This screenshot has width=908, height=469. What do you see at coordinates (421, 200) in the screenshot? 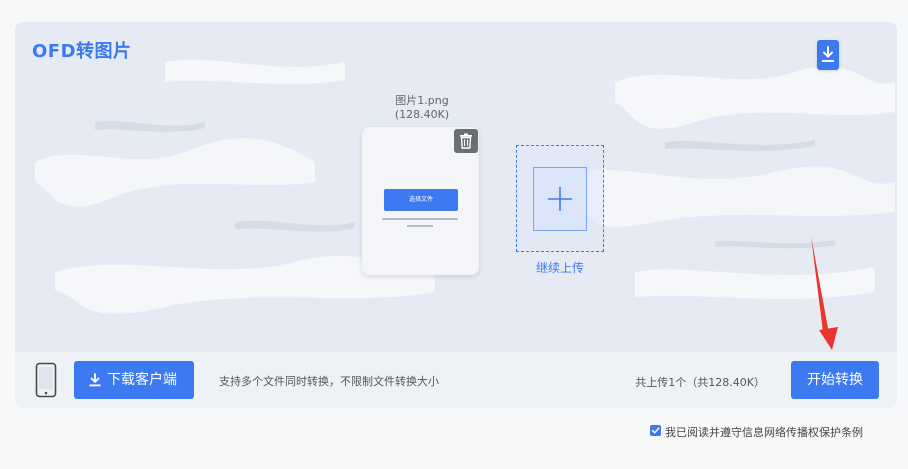
I see `thumbnail-select-button: 选择文件` at bounding box center [421, 200].